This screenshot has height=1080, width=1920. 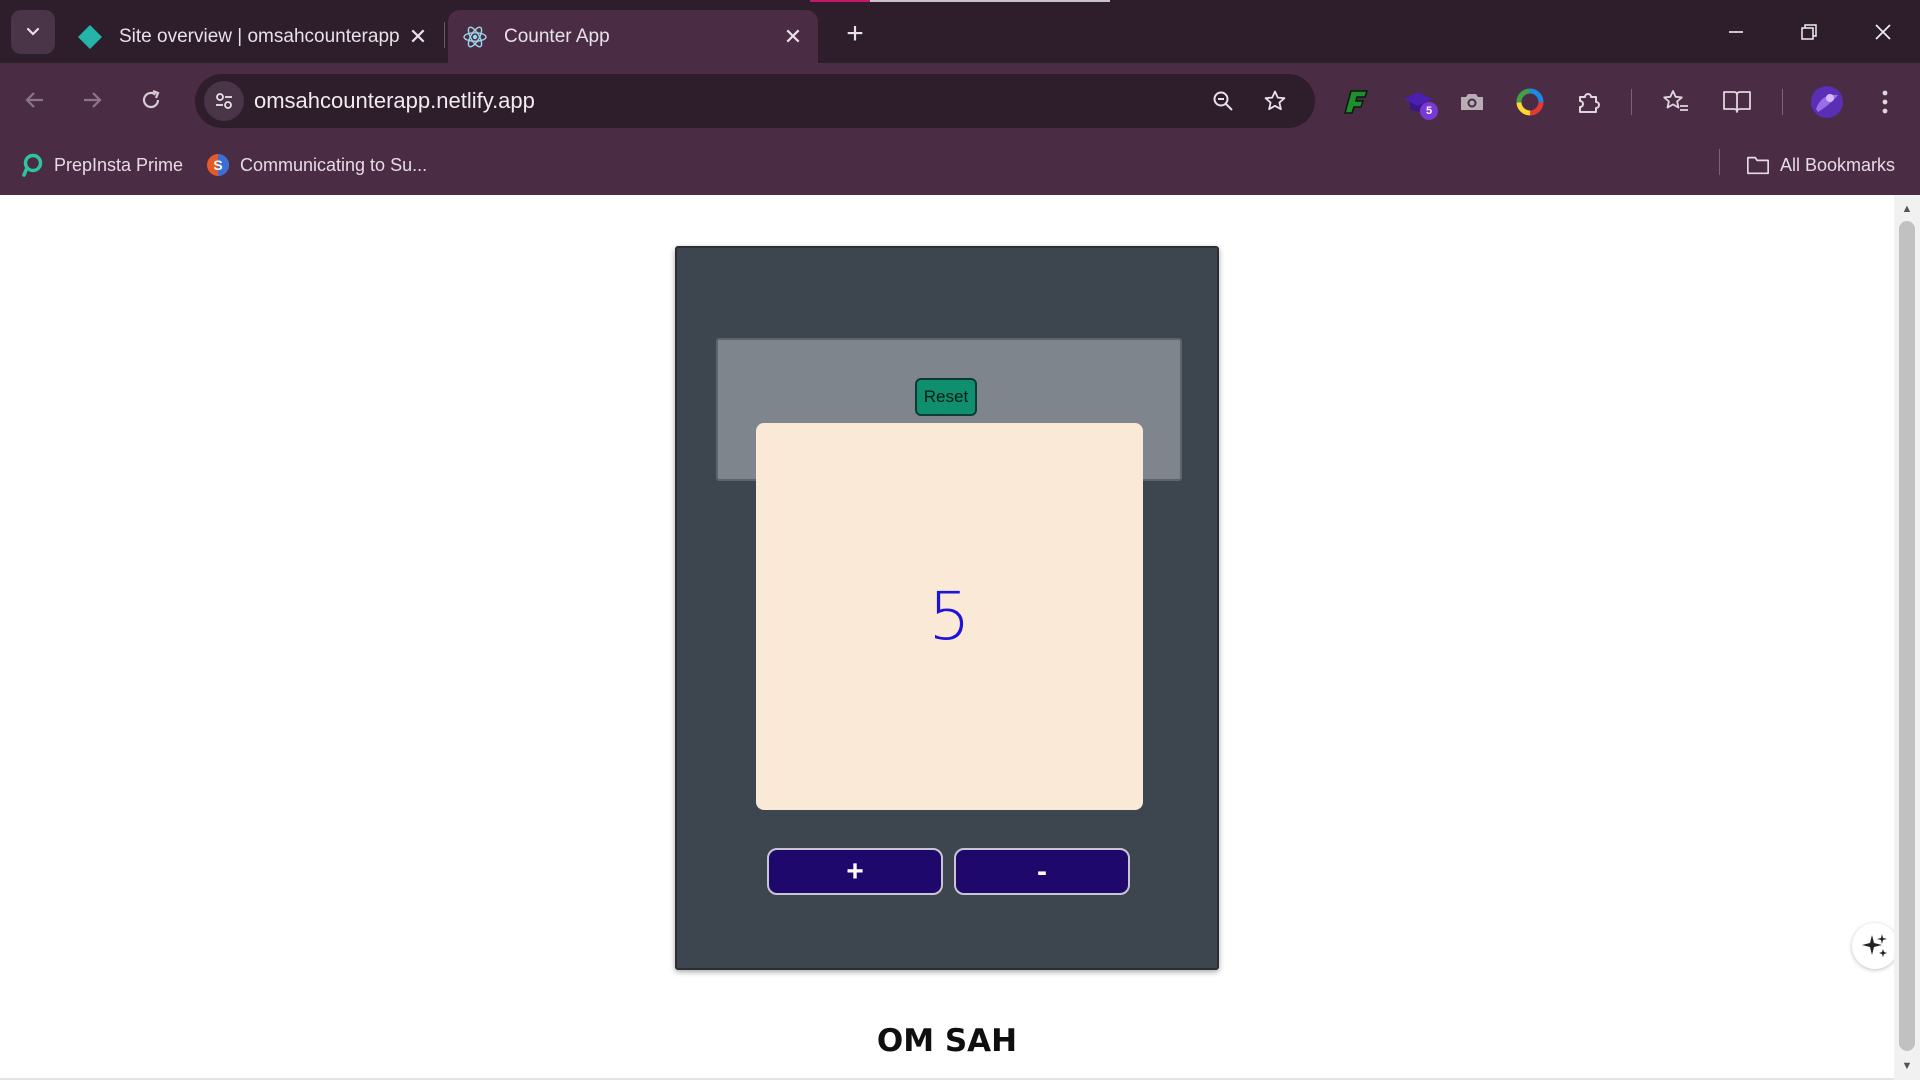 I want to click on reload-icon, so click(x=151, y=100).